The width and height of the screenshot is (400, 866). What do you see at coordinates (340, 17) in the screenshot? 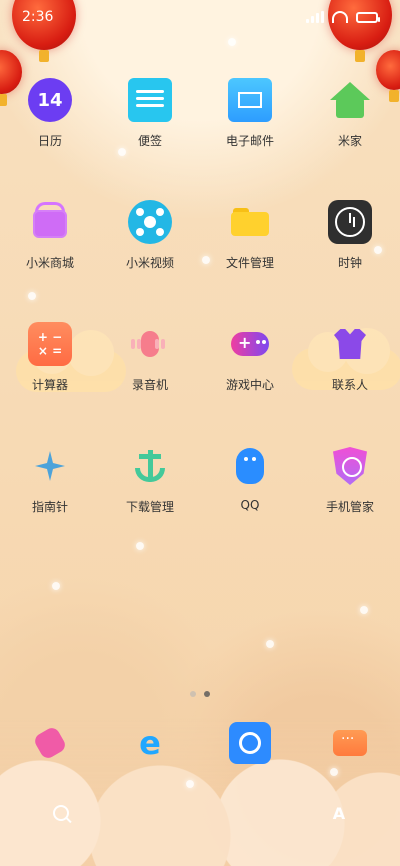
I see `wifi-icon` at bounding box center [340, 17].